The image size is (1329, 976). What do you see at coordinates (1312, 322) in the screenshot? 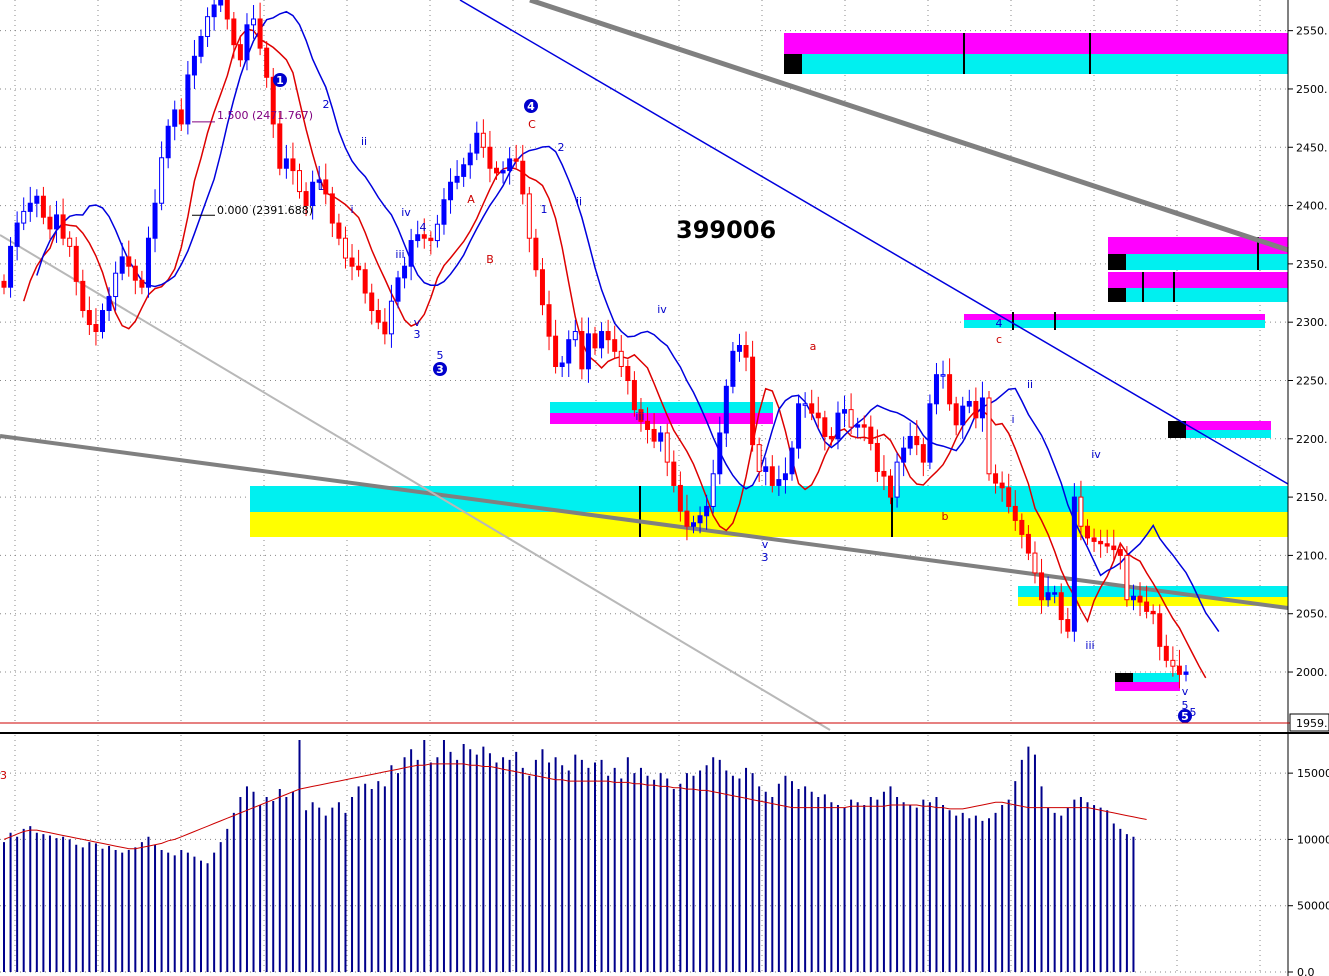
I see `price-tick-label: 2300.` at bounding box center [1312, 322].